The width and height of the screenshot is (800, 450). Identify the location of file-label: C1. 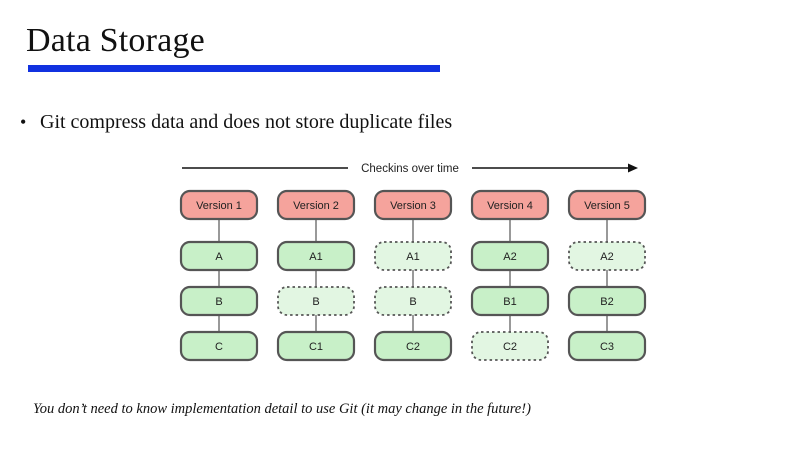
(316, 347).